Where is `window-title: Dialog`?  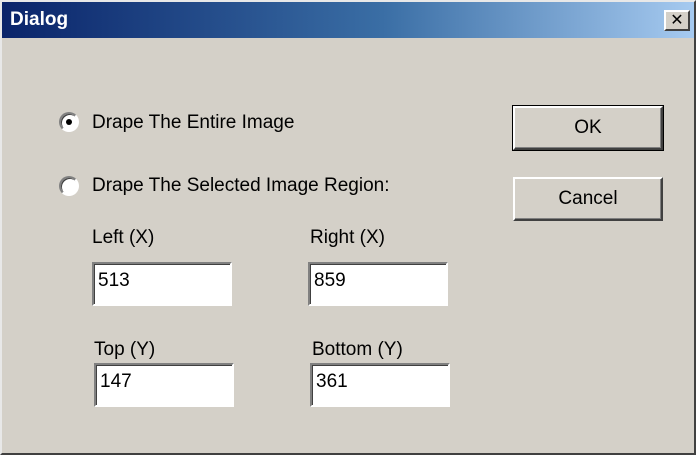 window-title: Dialog is located at coordinates (39, 19).